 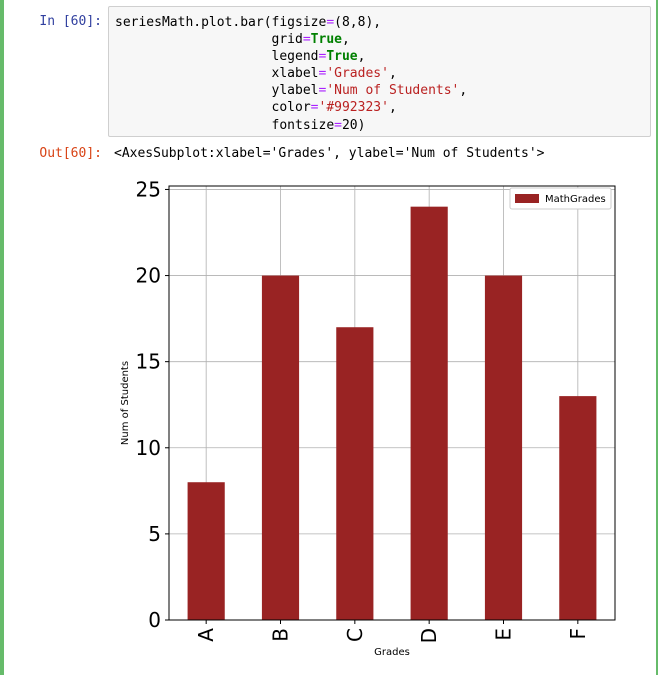 I want to click on bar-a, so click(x=206, y=551).